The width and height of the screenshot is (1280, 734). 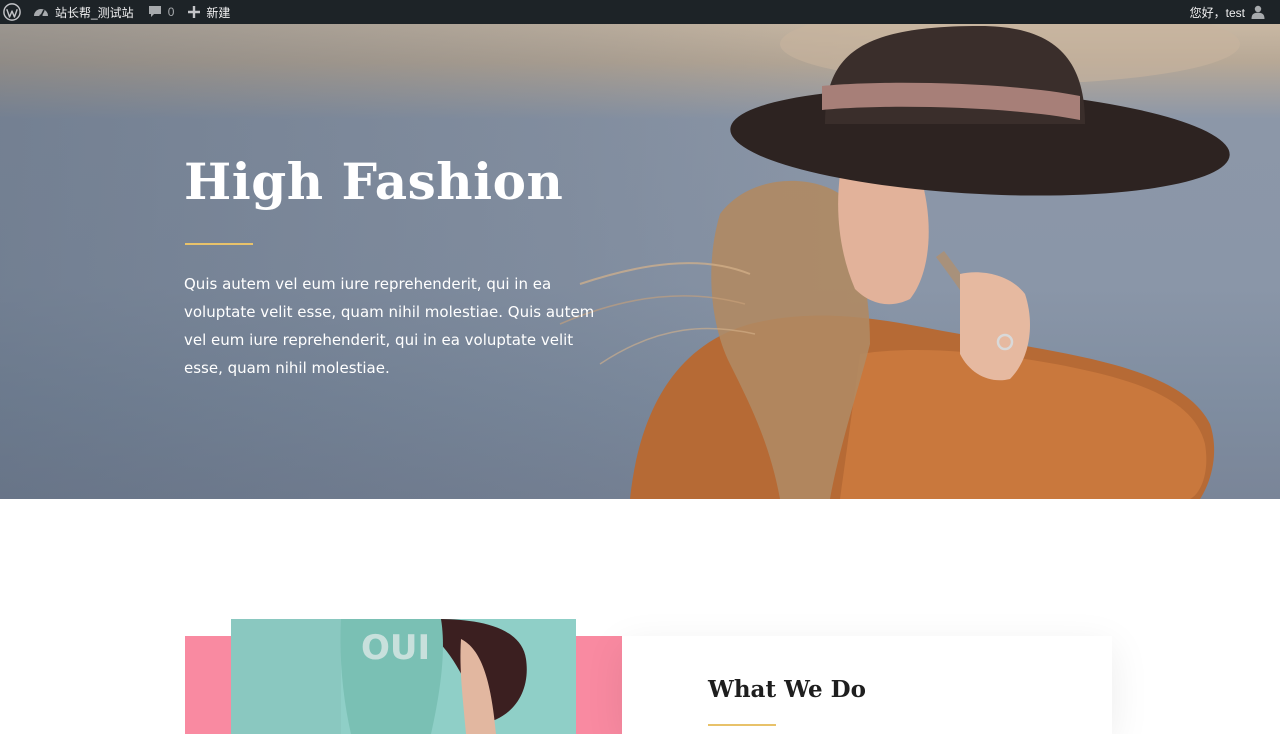 I want to click on wordpress-logo-button, so click(x=13, y=12).